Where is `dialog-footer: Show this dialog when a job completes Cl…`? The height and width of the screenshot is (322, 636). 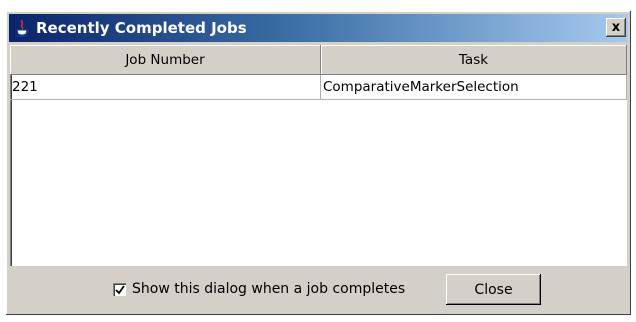
dialog-footer: Show this dialog when a job completes Cl… is located at coordinates (318, 291).